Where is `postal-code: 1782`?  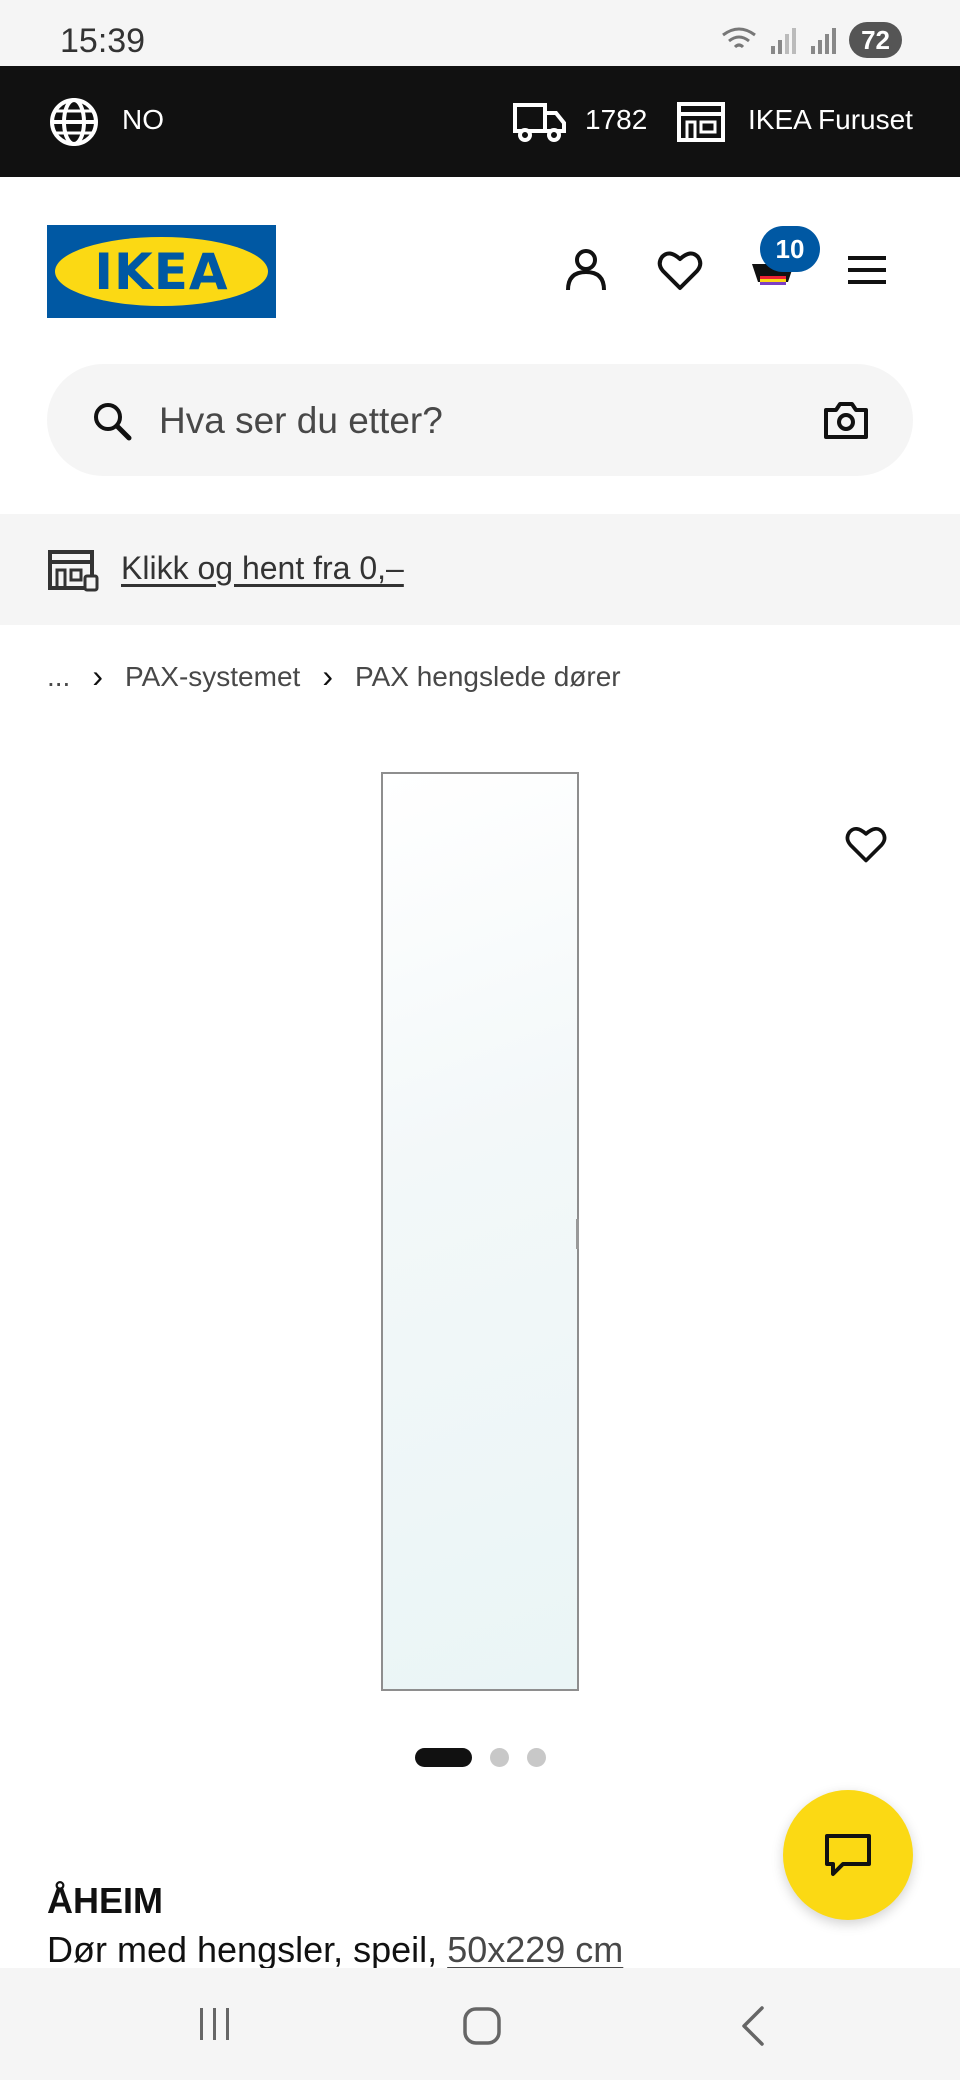
postal-code: 1782 is located at coordinates (616, 120).